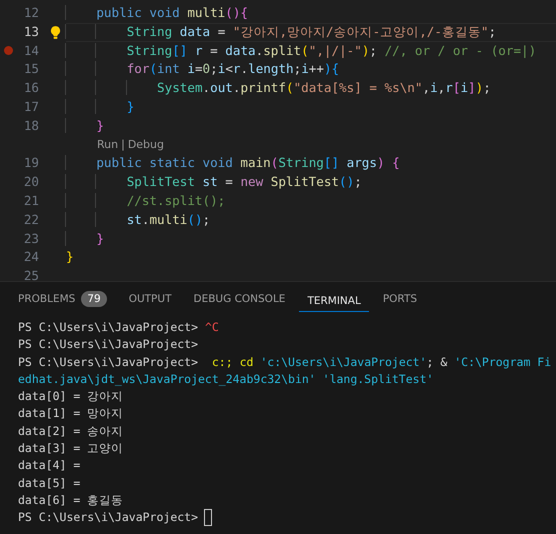  I want to click on terminal-line: data[5] =, so click(49, 483).